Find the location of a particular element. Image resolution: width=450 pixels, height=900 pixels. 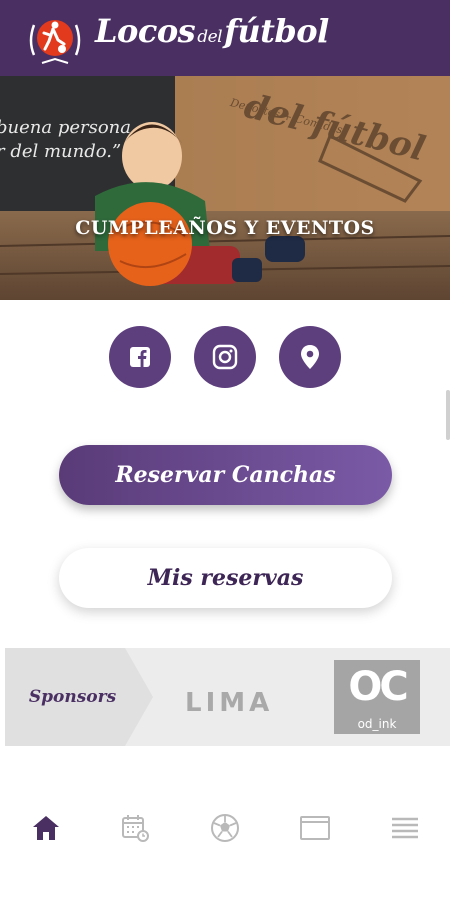

logo-word-del: del is located at coordinates (210, 37).